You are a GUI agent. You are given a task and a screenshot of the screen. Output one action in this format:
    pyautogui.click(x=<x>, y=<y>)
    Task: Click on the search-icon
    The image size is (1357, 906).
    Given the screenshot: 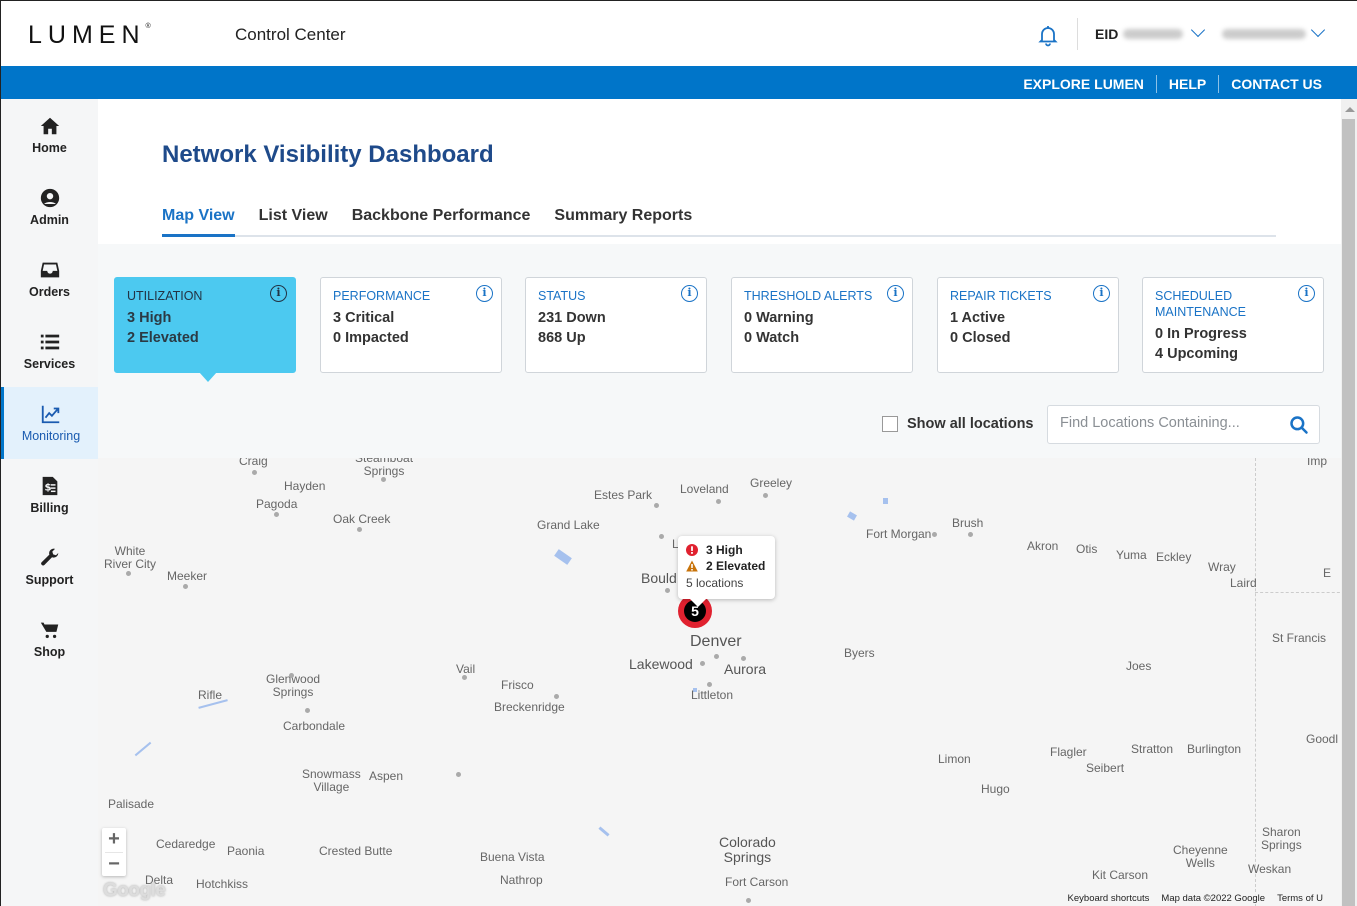 What is the action you would take?
    pyautogui.click(x=1299, y=425)
    